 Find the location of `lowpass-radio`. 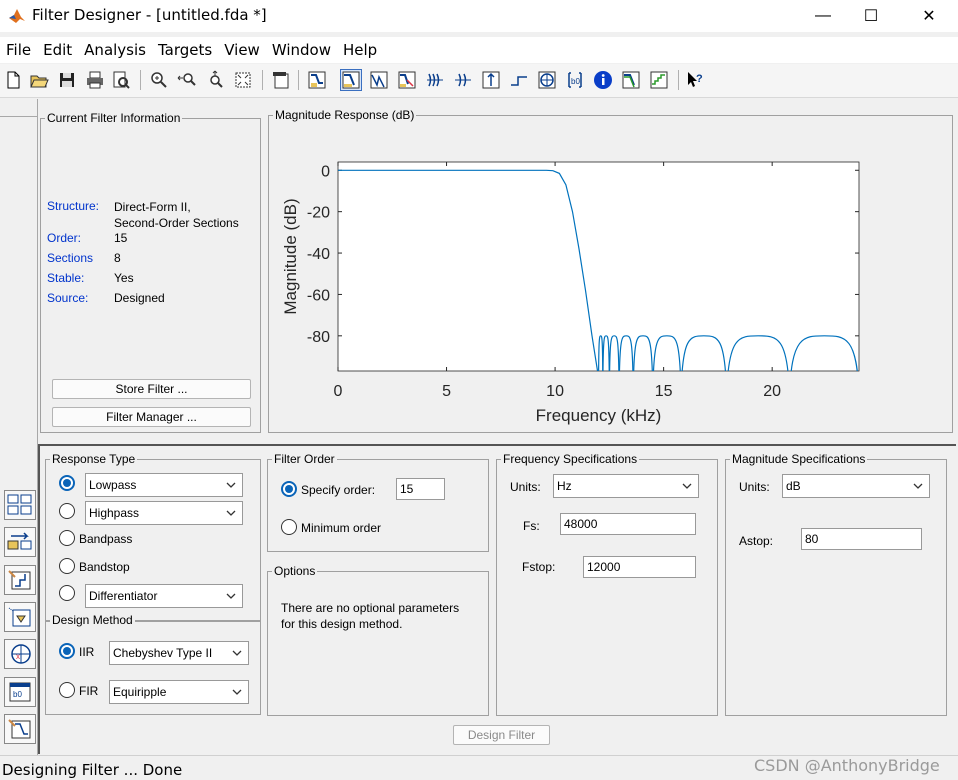

lowpass-radio is located at coordinates (67, 483).